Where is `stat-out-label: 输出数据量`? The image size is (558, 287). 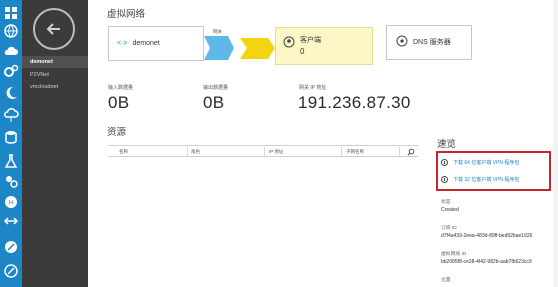 stat-out-label: 输出数据量 is located at coordinates (216, 88).